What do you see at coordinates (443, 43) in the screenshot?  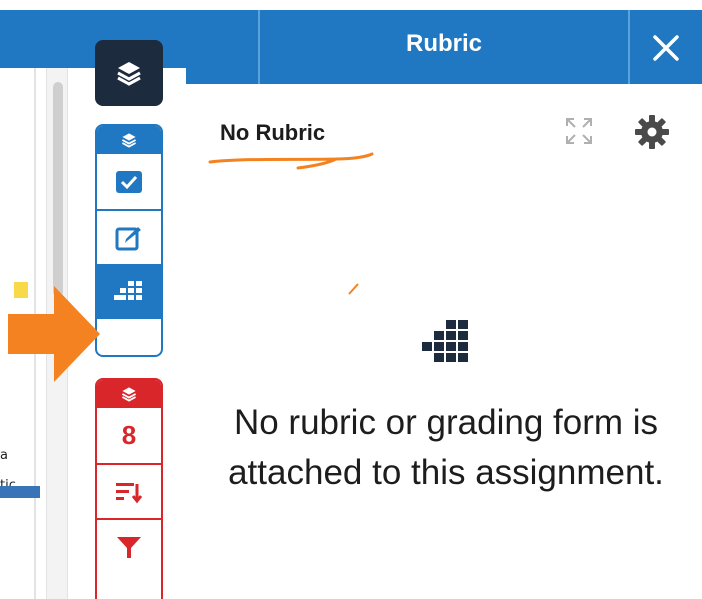 I see `panel-title: Rubric` at bounding box center [443, 43].